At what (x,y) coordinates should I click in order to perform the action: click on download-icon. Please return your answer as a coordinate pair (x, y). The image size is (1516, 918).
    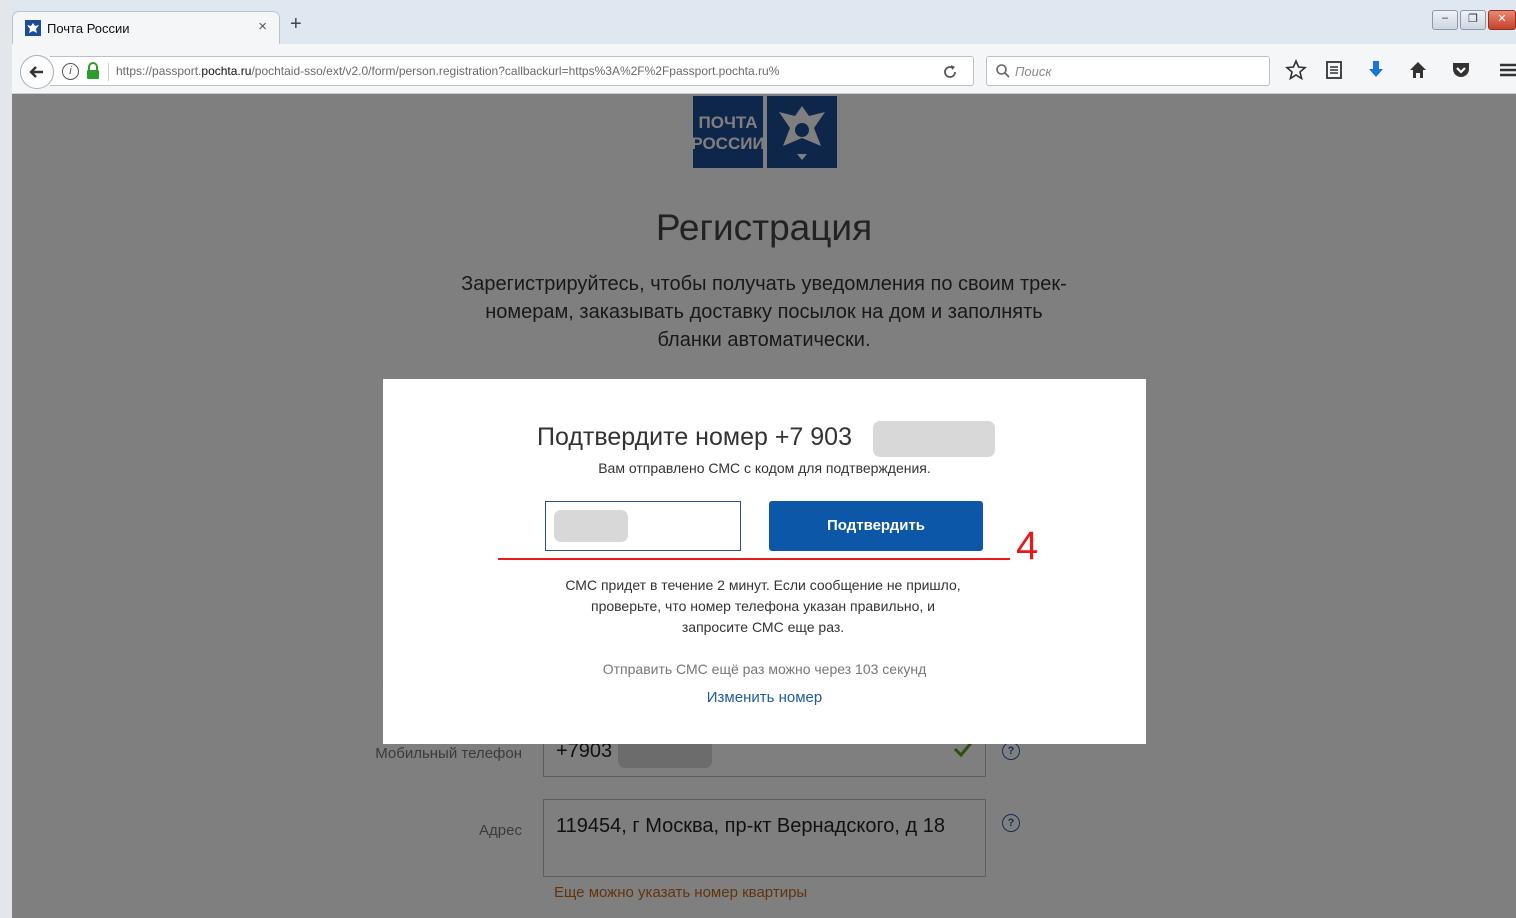
    Looking at the image, I should click on (1376, 70).